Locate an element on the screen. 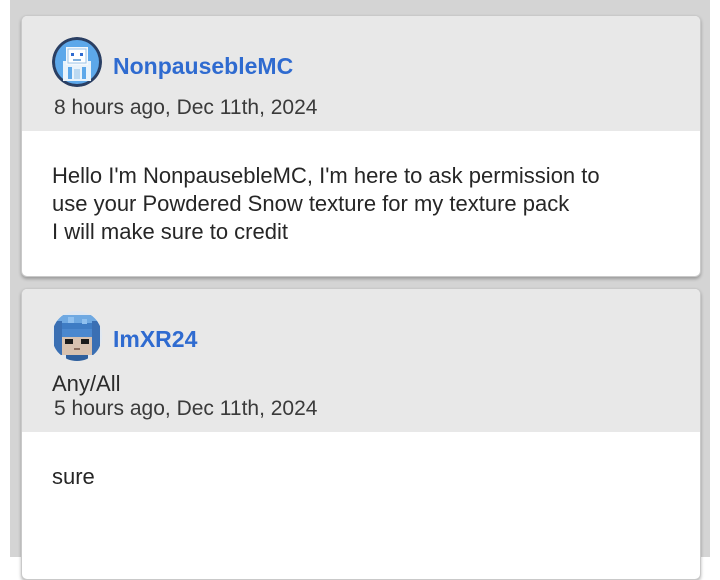  comment-body: sure is located at coordinates (362, 477).